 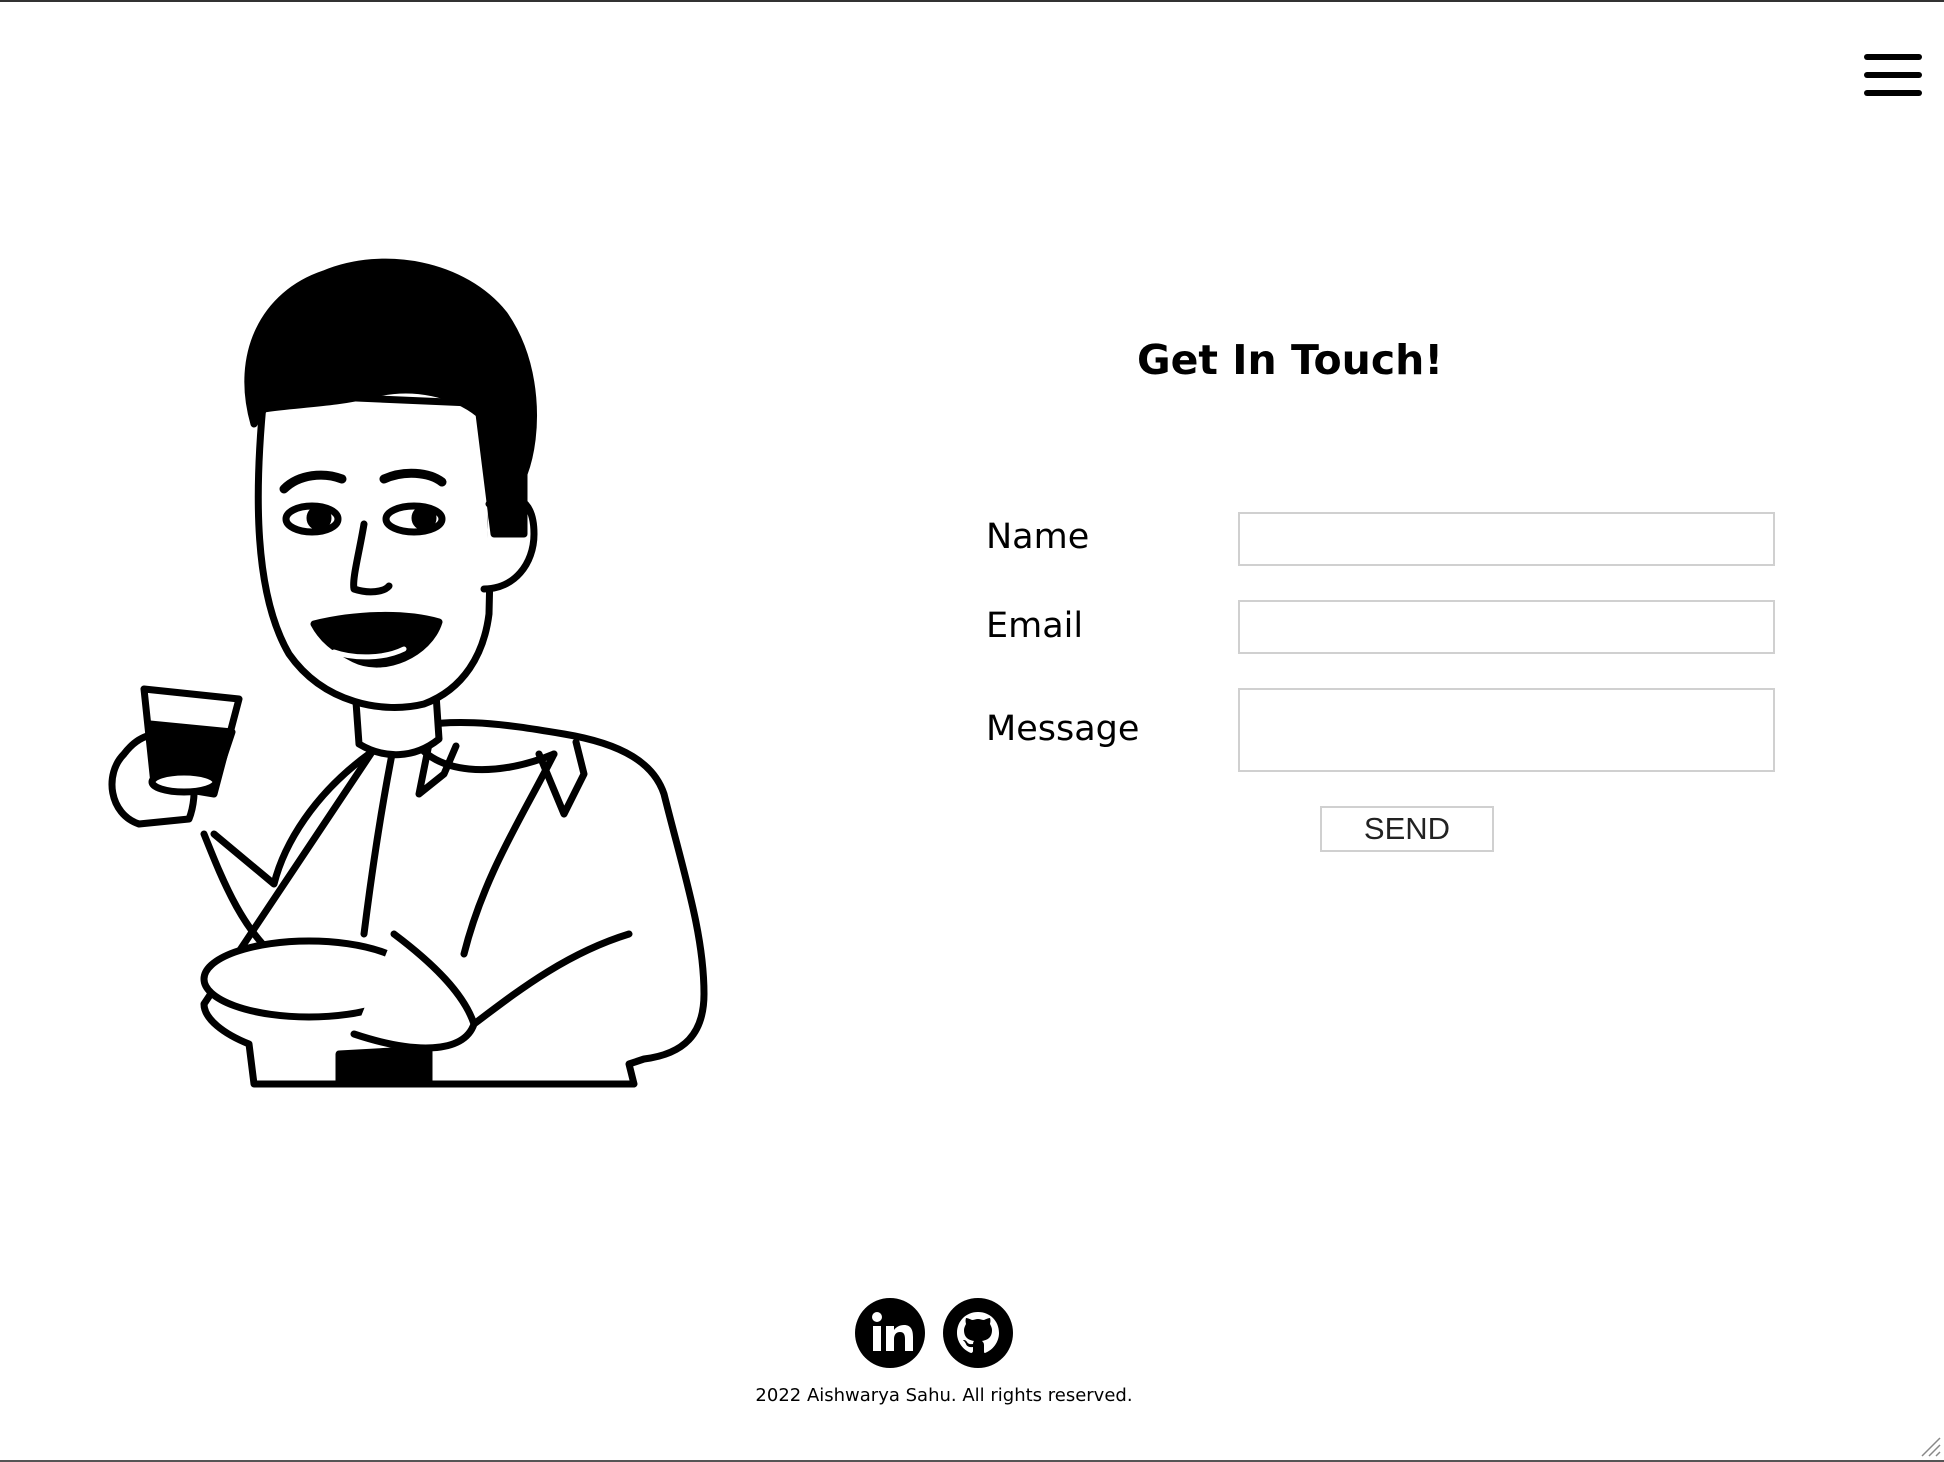 What do you see at coordinates (1506, 539) in the screenshot?
I see `name-input` at bounding box center [1506, 539].